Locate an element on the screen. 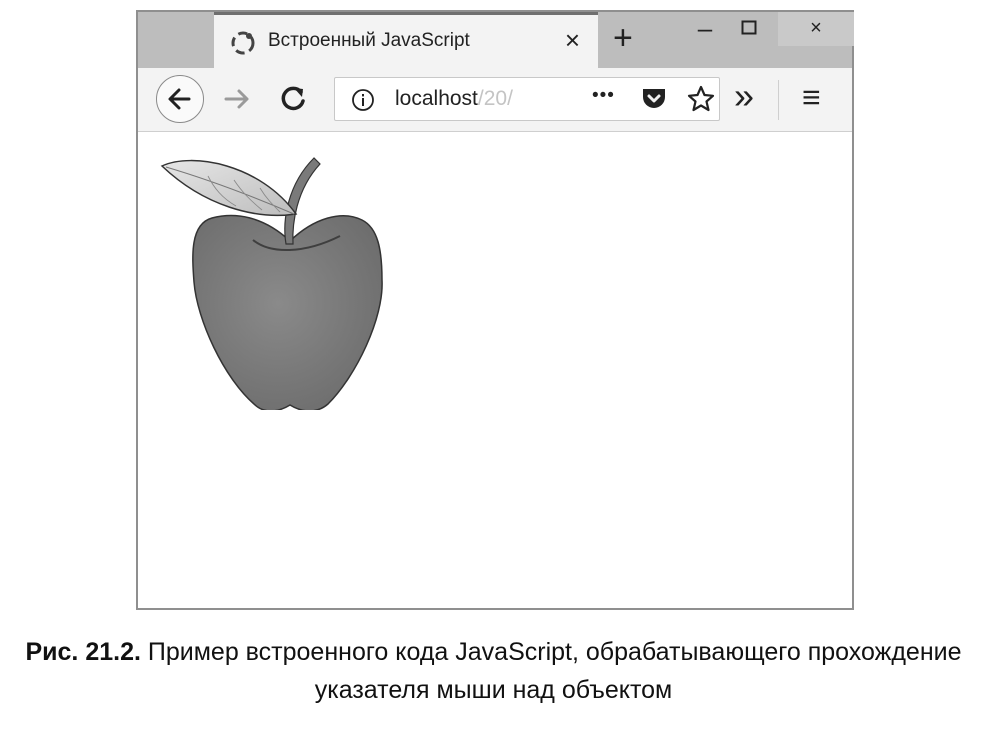 The image size is (987, 753). url-text: localhost/20/ is located at coordinates (454, 99).